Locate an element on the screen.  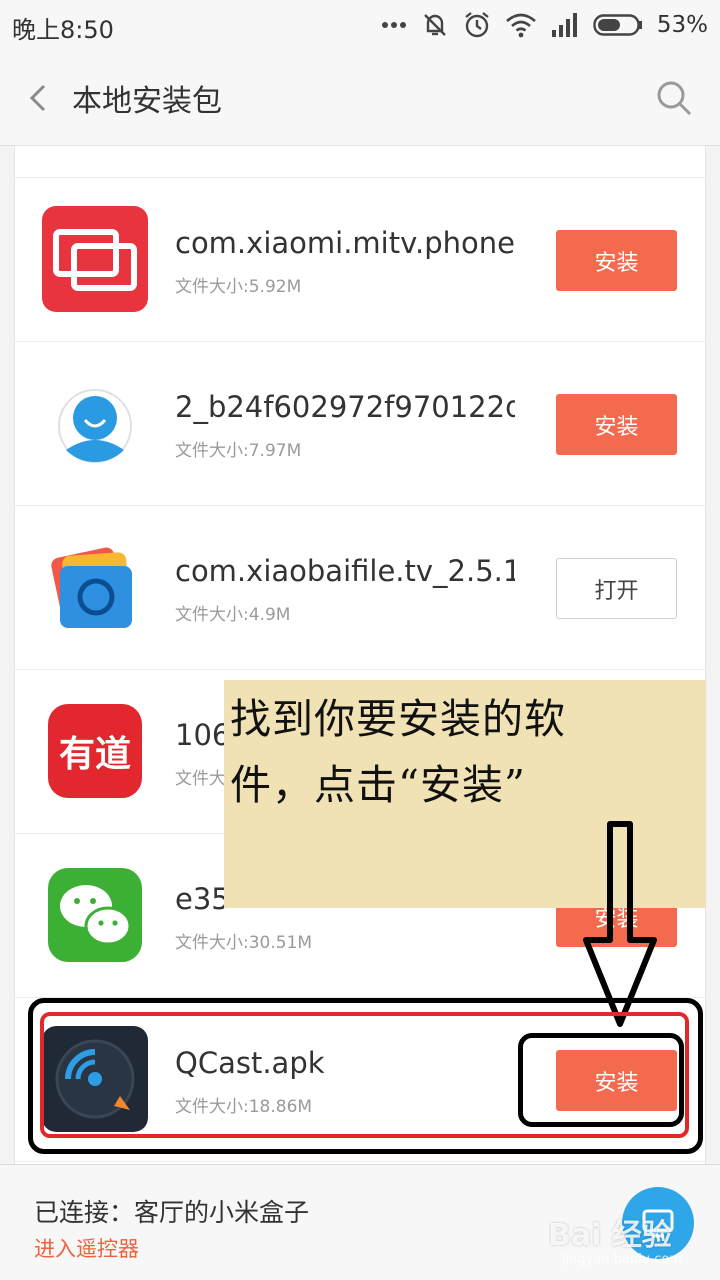
annotation-line-1: 找到你要安装的软 is located at coordinates (398, 719).